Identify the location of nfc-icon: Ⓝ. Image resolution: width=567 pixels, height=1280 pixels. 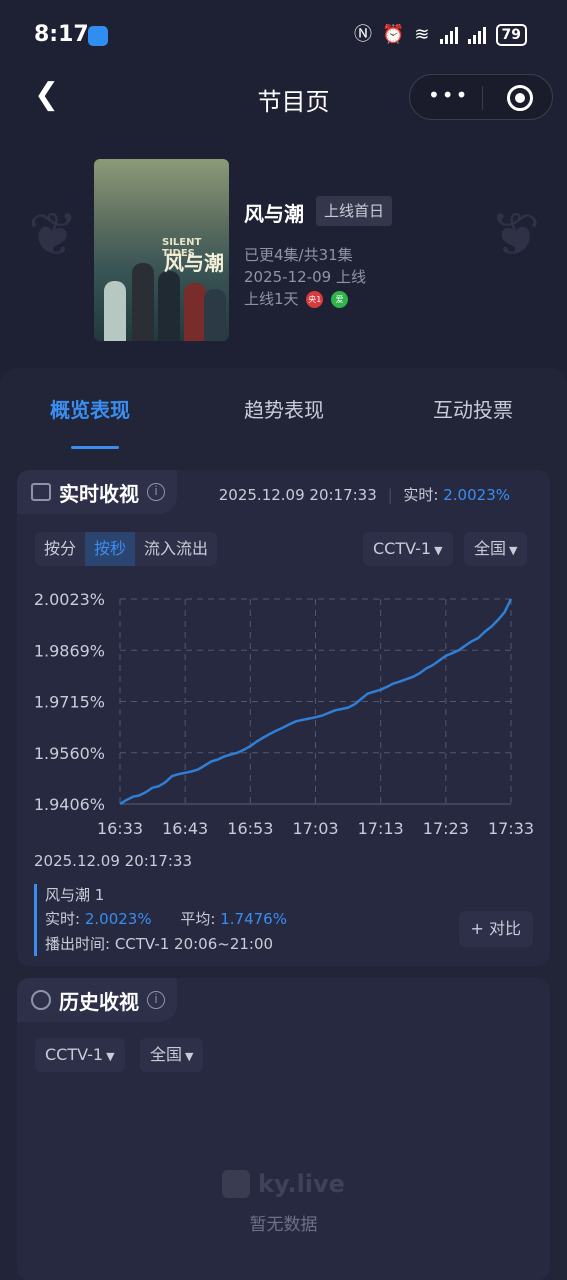
(363, 34).